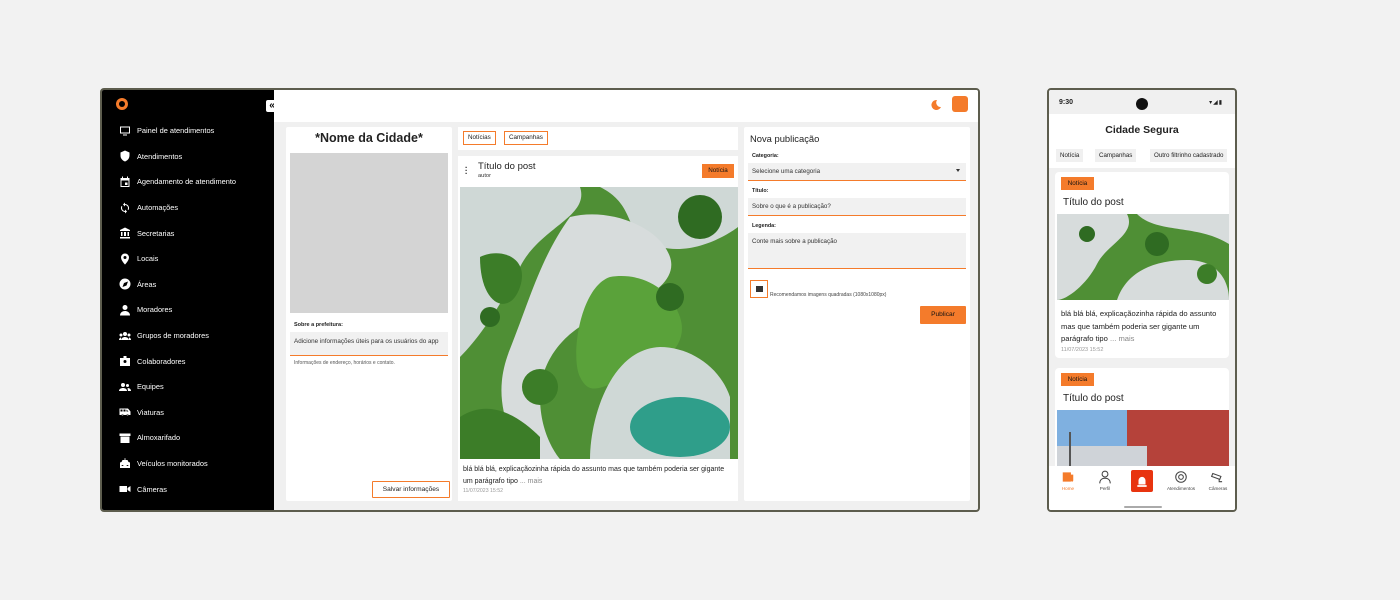 The image size is (1400, 600). What do you see at coordinates (759, 289) in the screenshot?
I see `image-upload-button` at bounding box center [759, 289].